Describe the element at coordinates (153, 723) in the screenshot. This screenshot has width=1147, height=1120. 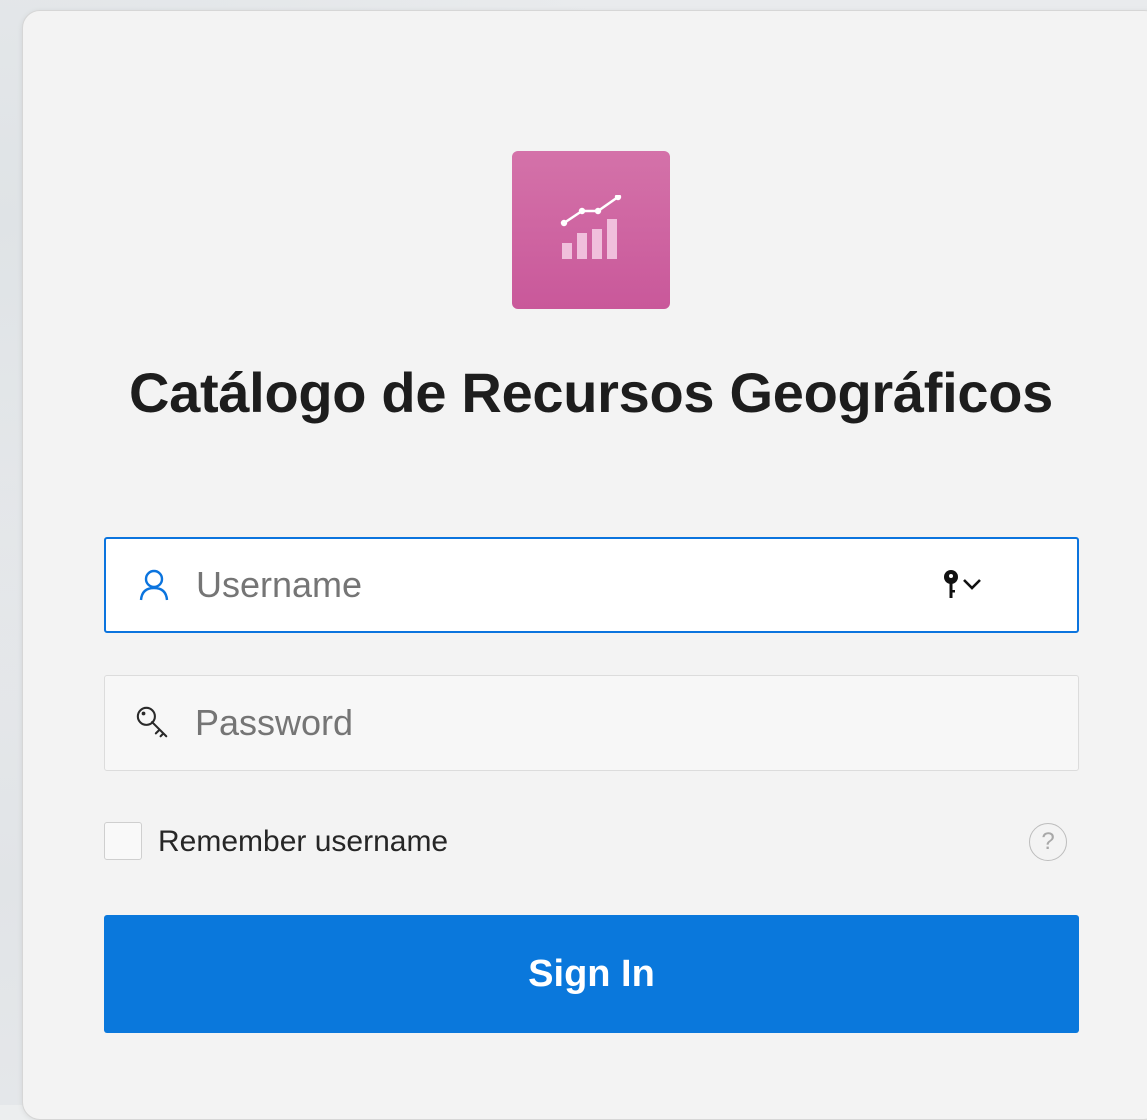
I see `key-icon` at that location.